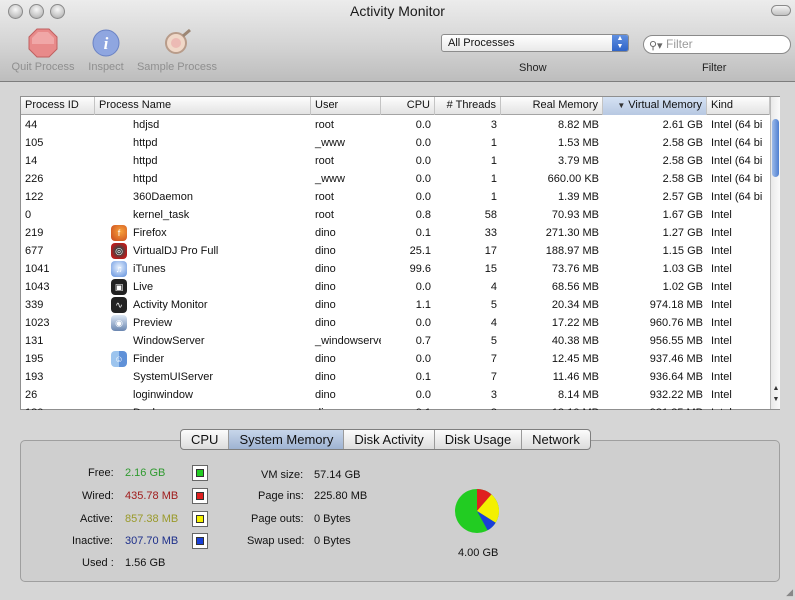  What do you see at coordinates (92, 541) in the screenshot?
I see `inactive-label: Inactive:` at bounding box center [92, 541].